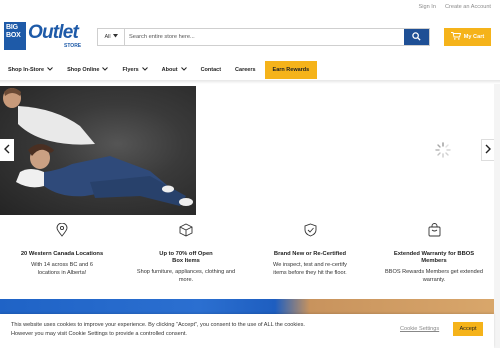 The image size is (500, 348). I want to click on feature-title: Extended Warranty for BBOS Members, so click(434, 257).